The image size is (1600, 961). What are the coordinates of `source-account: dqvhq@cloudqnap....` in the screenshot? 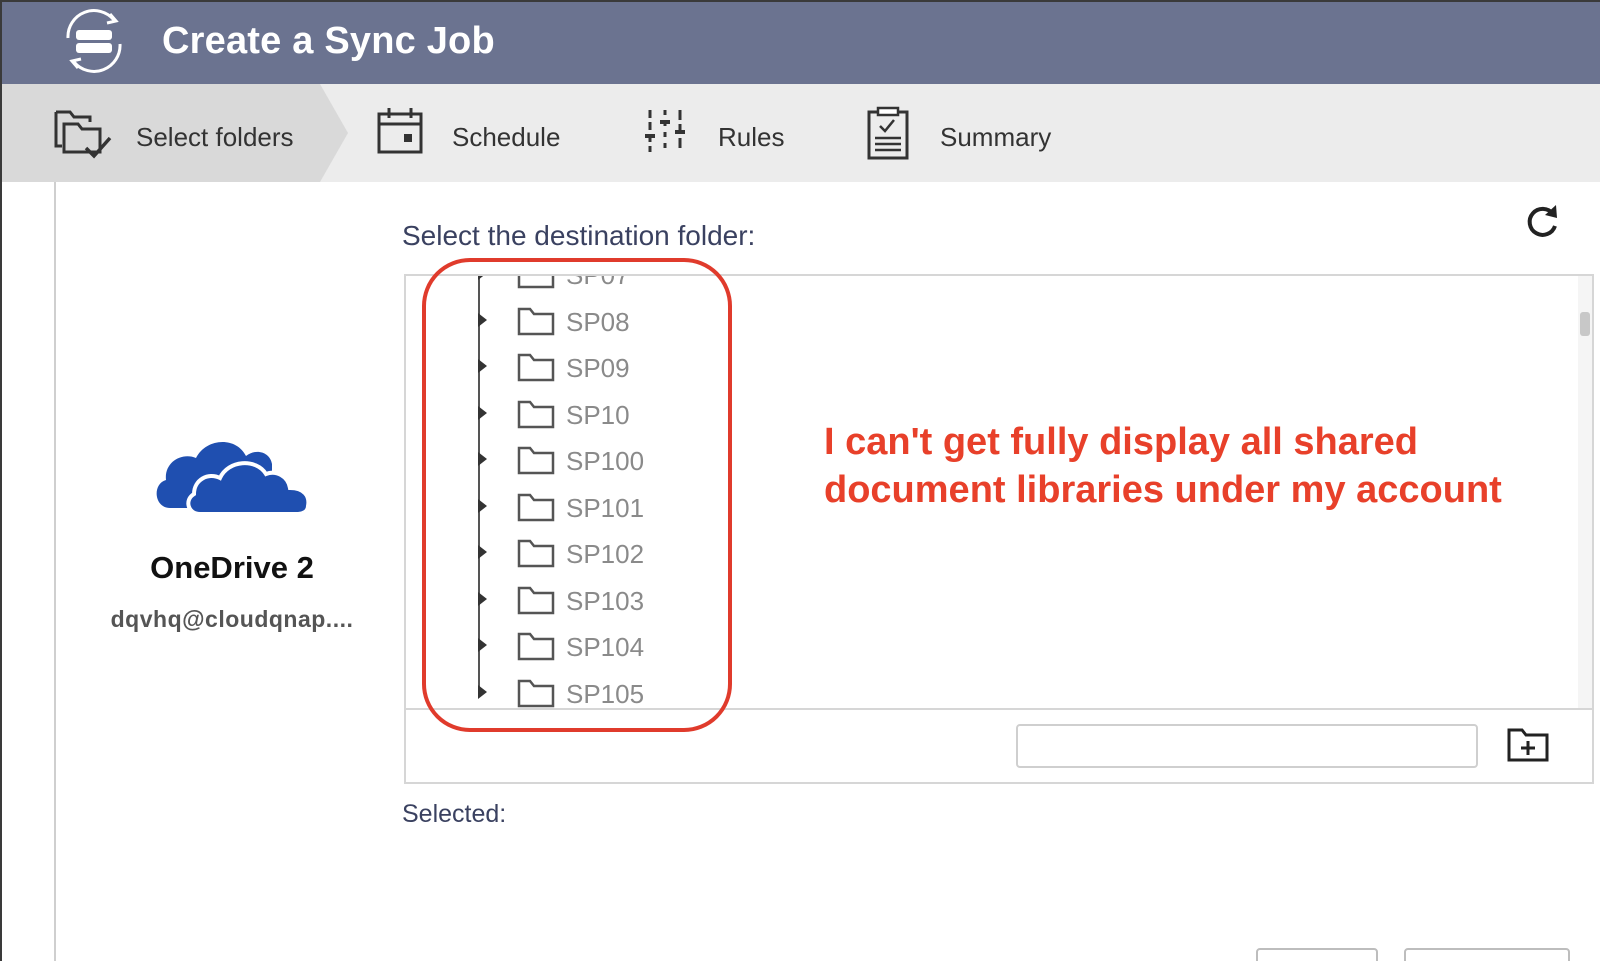 It's located at (232, 619).